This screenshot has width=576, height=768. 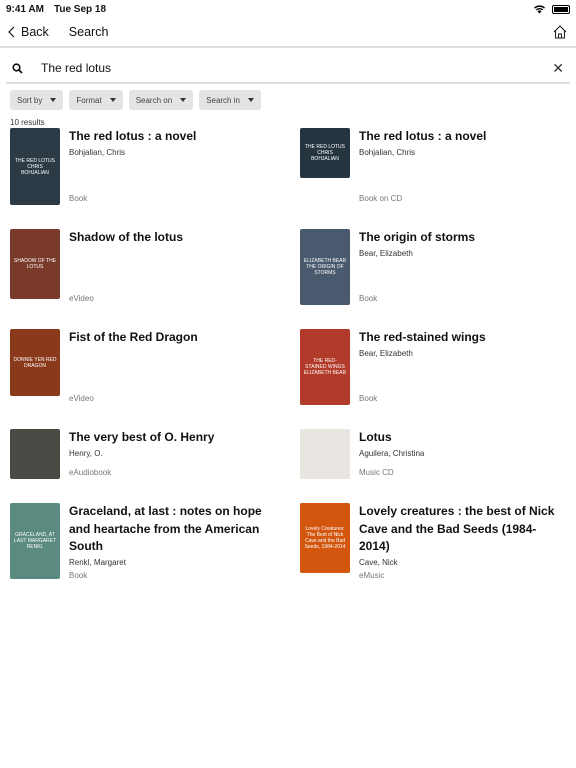 What do you see at coordinates (459, 338) in the screenshot?
I see `result-title: The red-stained wings` at bounding box center [459, 338].